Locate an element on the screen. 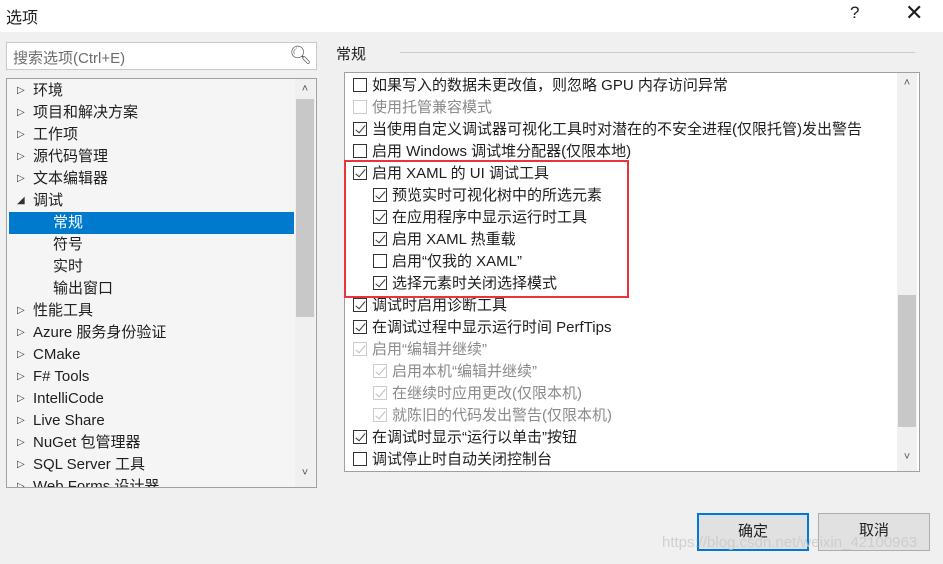 The image size is (943, 564). tree-item: ▷ NuGet 包管理器 is located at coordinates (151, 443).